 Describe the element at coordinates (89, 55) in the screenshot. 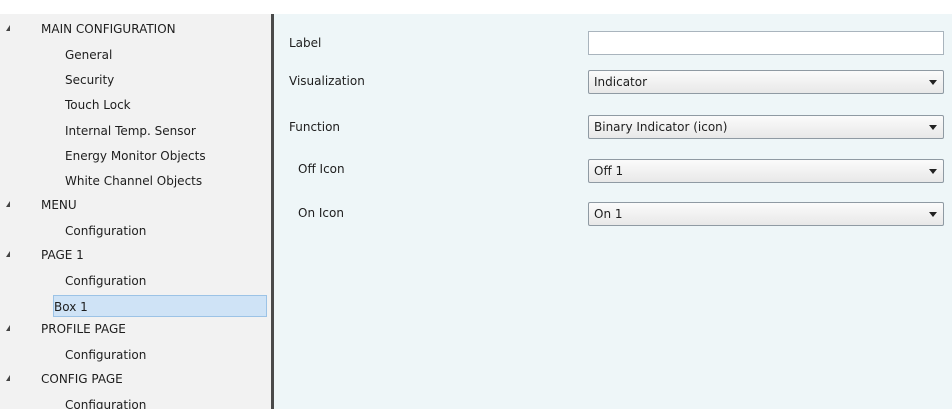

I see `tree-item-label: General` at that location.